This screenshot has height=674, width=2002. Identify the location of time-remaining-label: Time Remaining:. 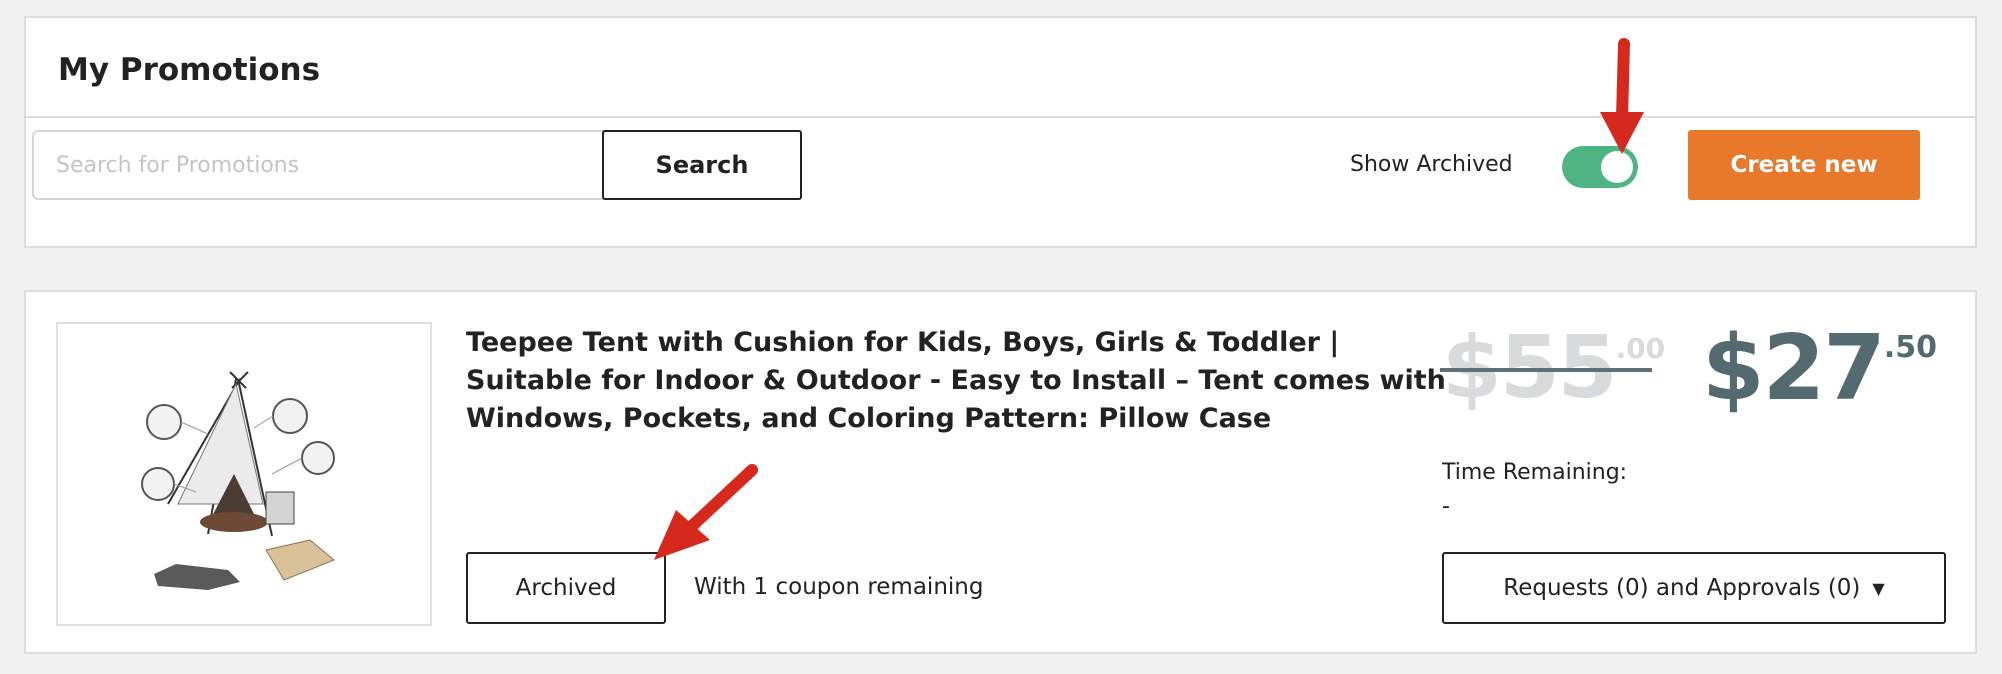
(1535, 472).